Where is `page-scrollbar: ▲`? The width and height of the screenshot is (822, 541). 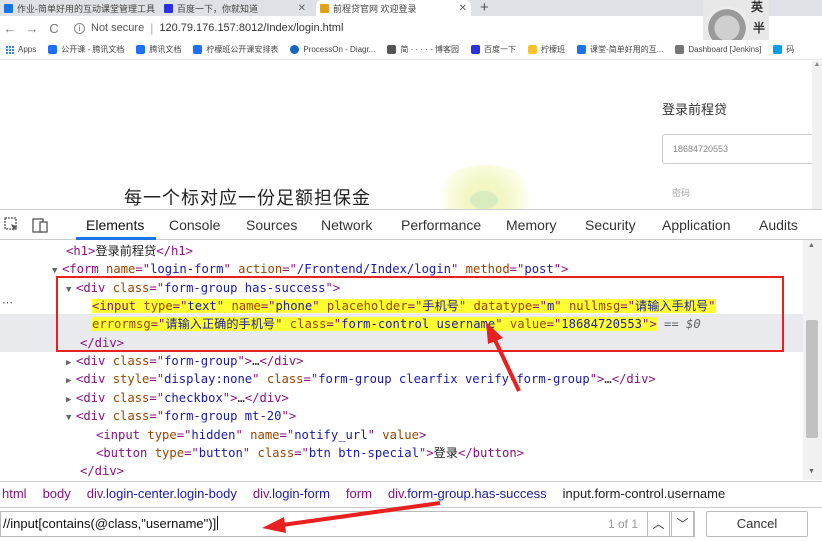
page-scrollbar: ▲ is located at coordinates (817, 135).